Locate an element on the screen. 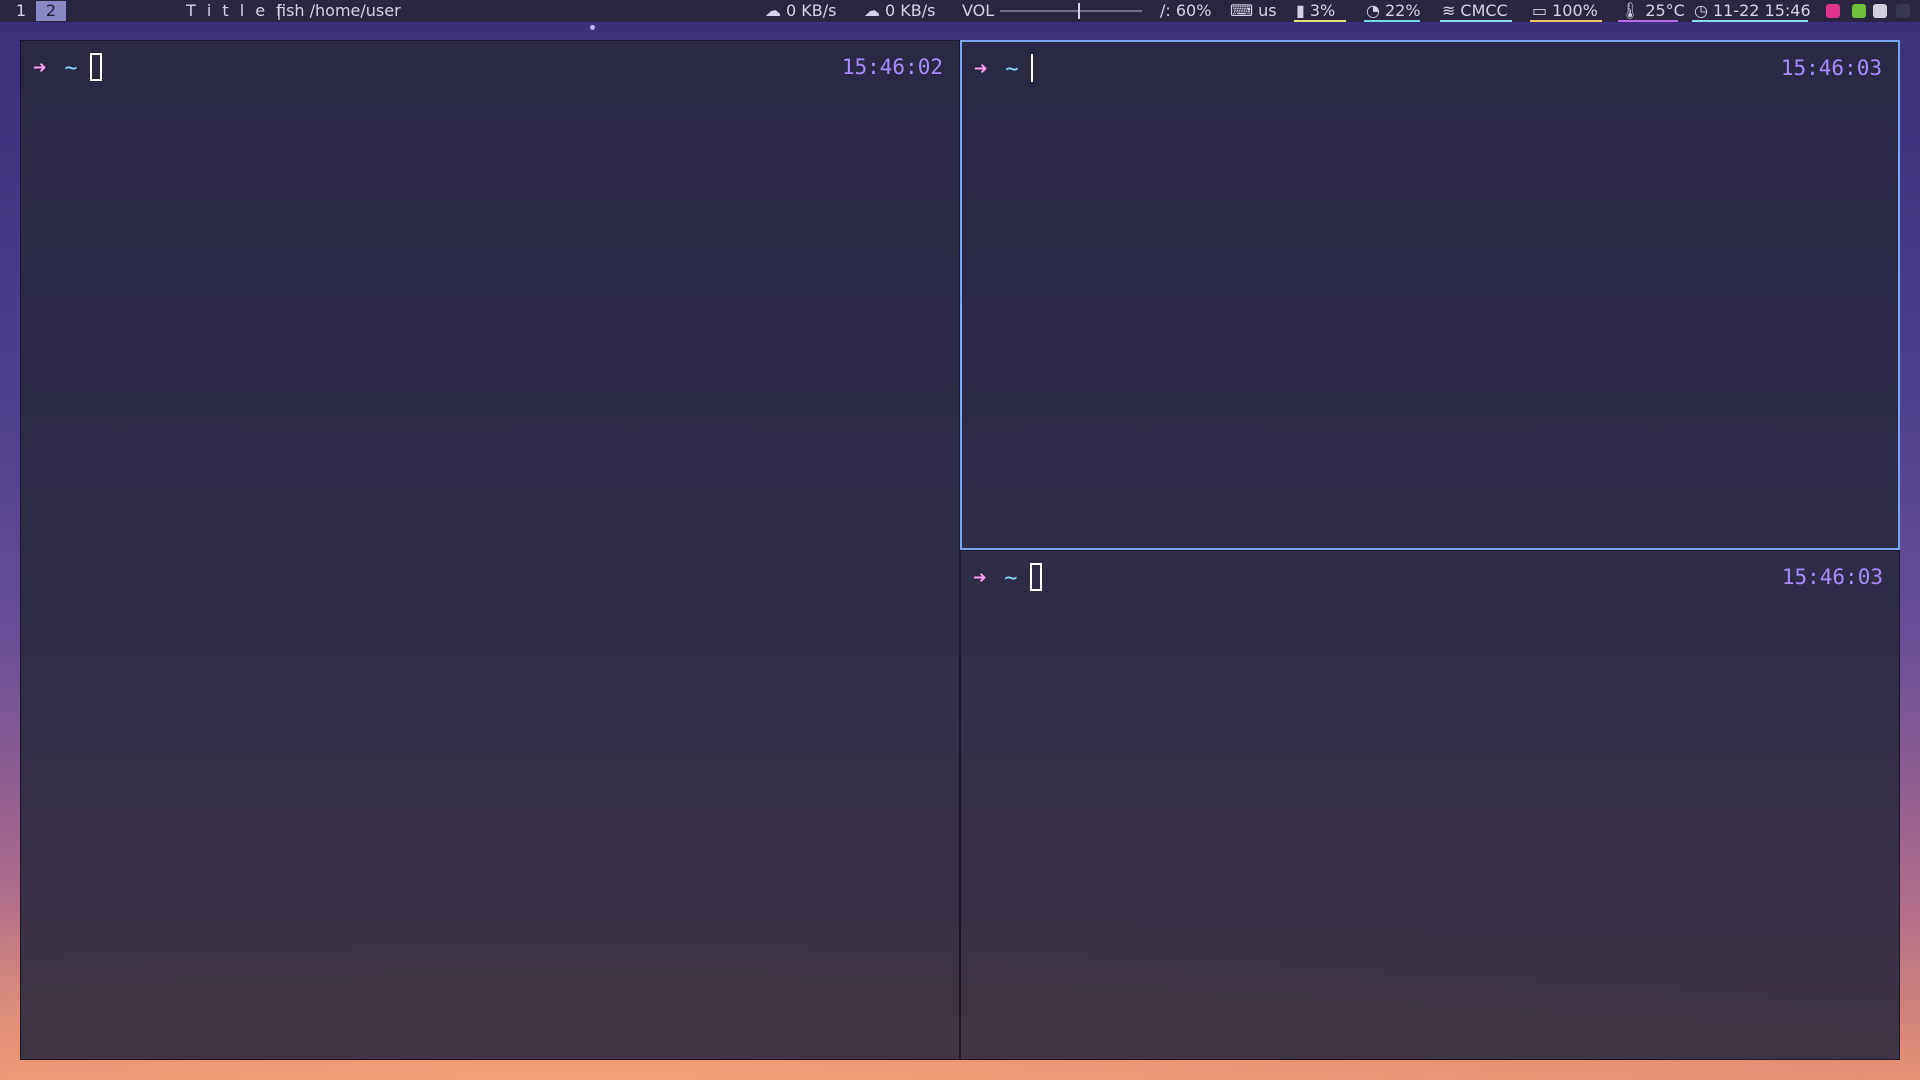 The width and height of the screenshot is (1920, 1080). volume-label: VOL is located at coordinates (978, 10).